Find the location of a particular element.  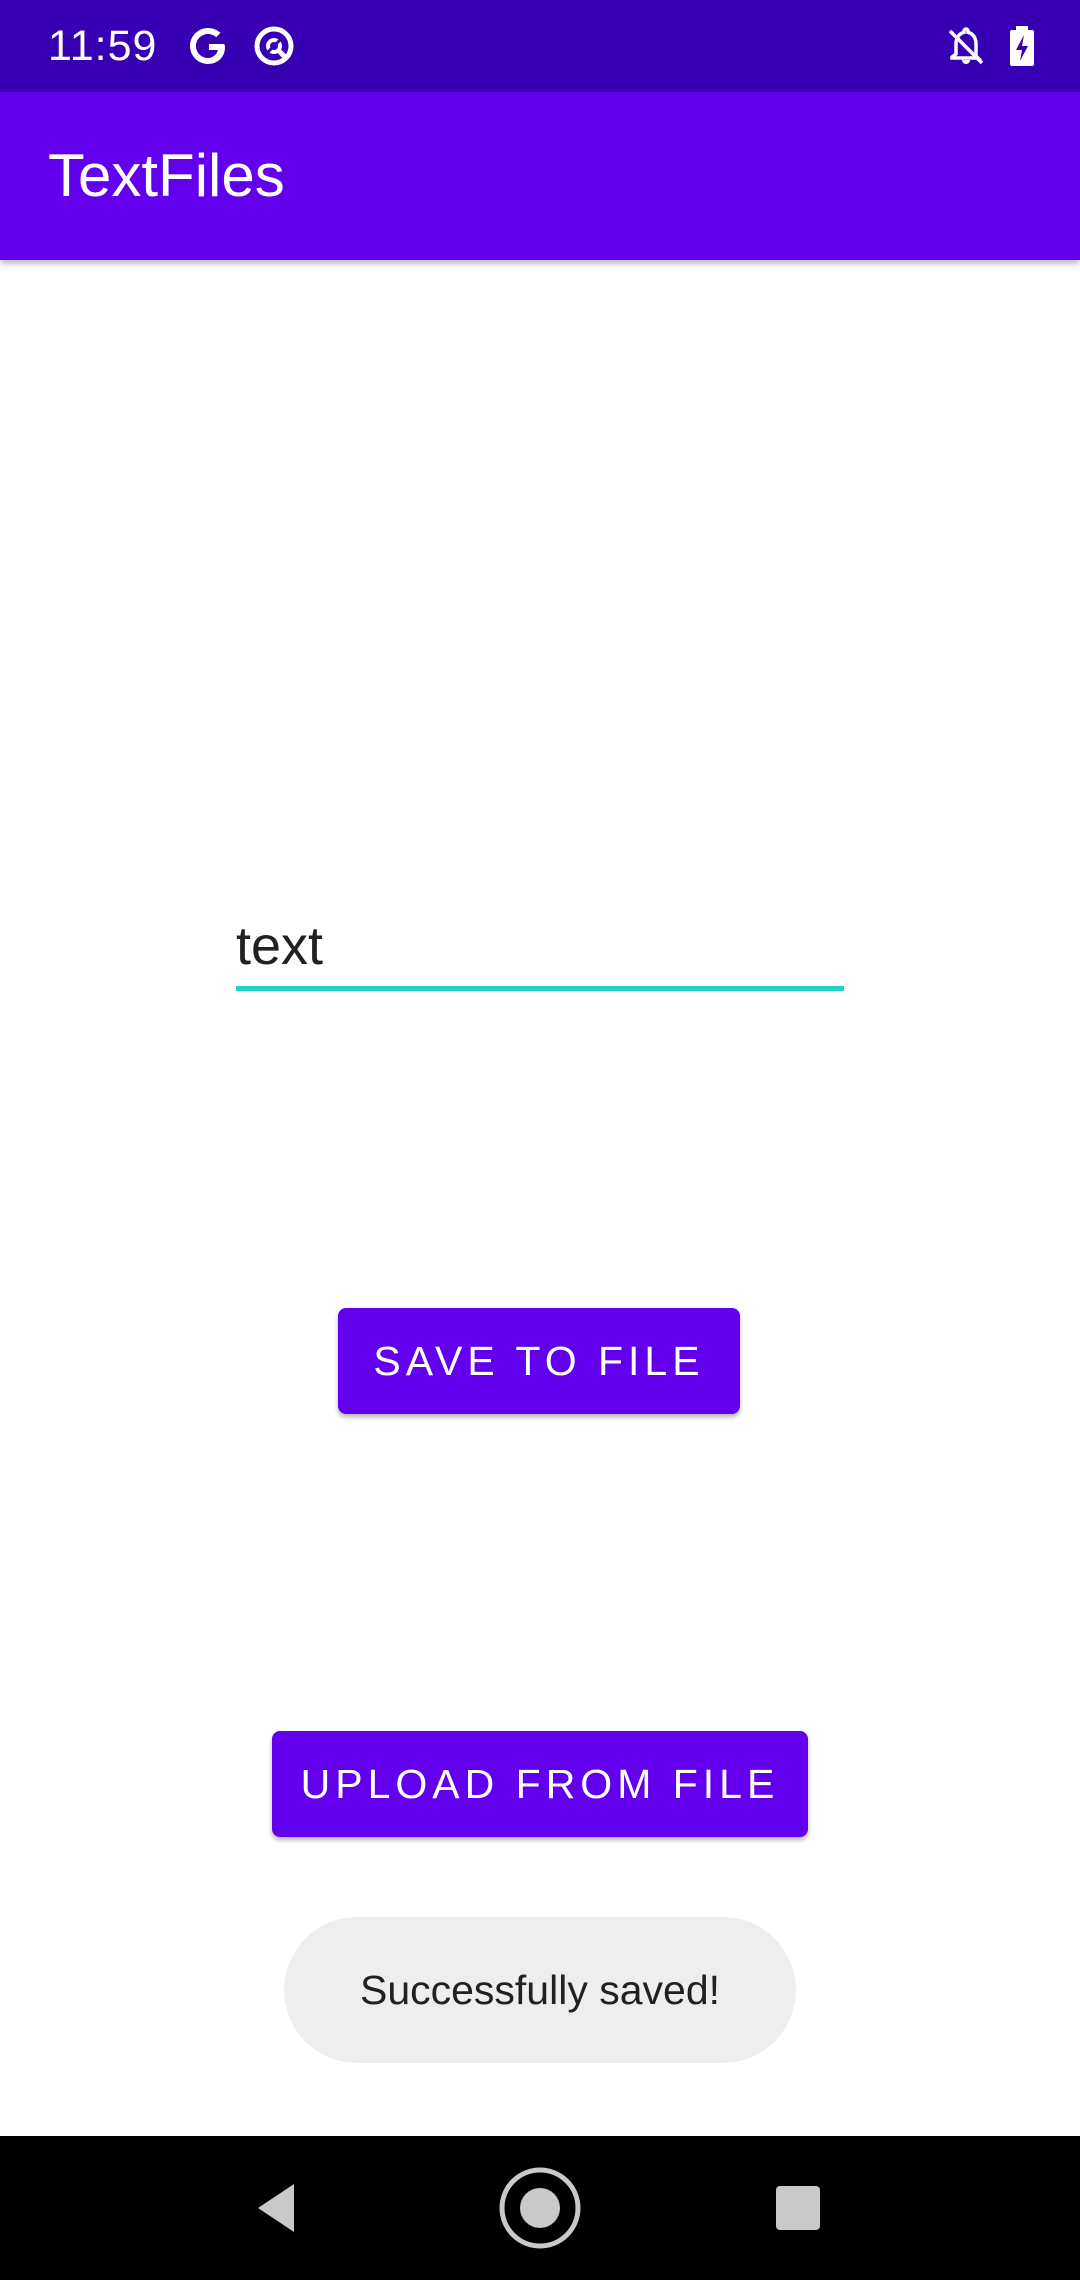

app-bar: TextFiles is located at coordinates (540, 176).